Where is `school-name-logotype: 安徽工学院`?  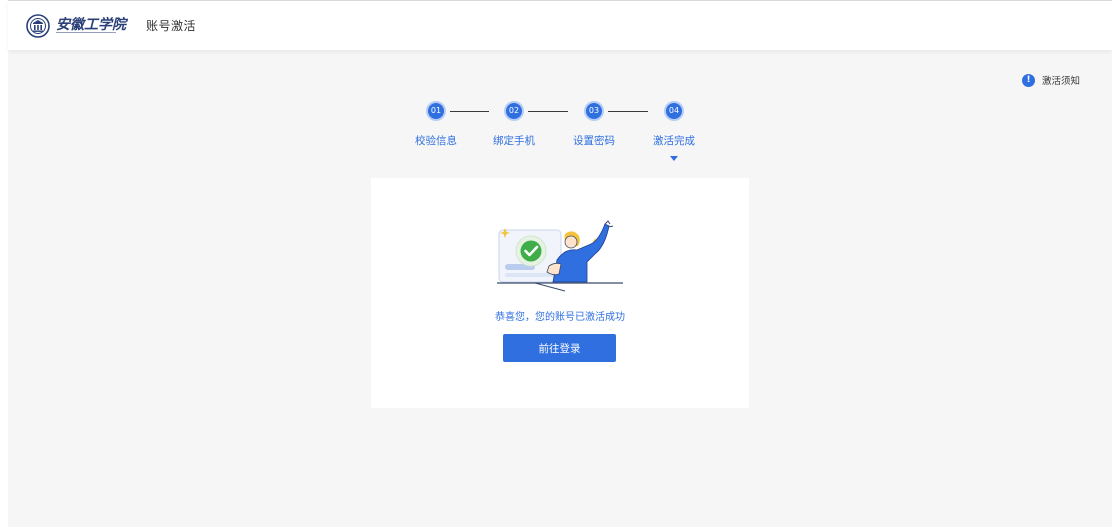
school-name-logotype: 安徽工学院 is located at coordinates (92, 24).